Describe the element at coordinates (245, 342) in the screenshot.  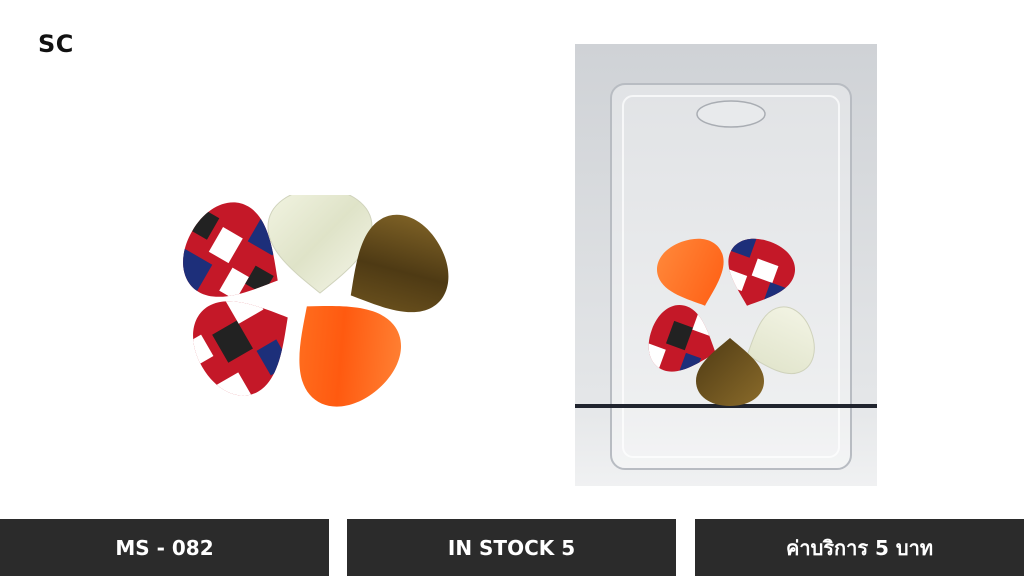
I see `pick-multicolor-icon` at that location.